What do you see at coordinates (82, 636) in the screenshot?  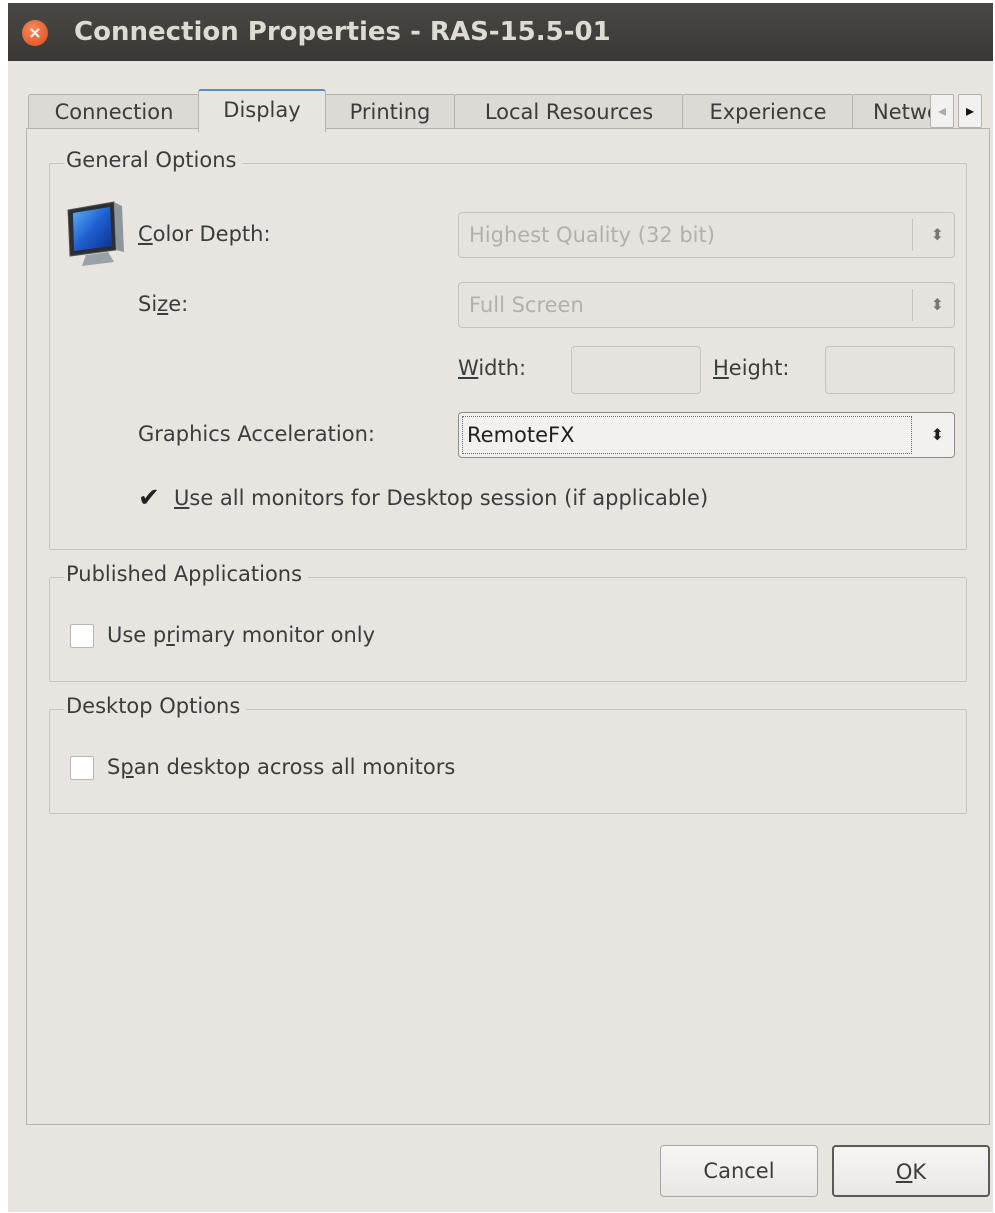 I see `primary-monitor-only-checkbox` at bounding box center [82, 636].